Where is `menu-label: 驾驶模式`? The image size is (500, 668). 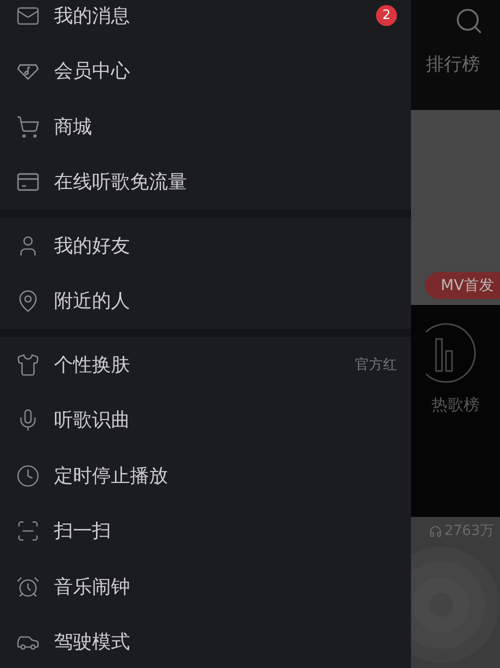 menu-label: 驾驶模式 is located at coordinates (92, 643).